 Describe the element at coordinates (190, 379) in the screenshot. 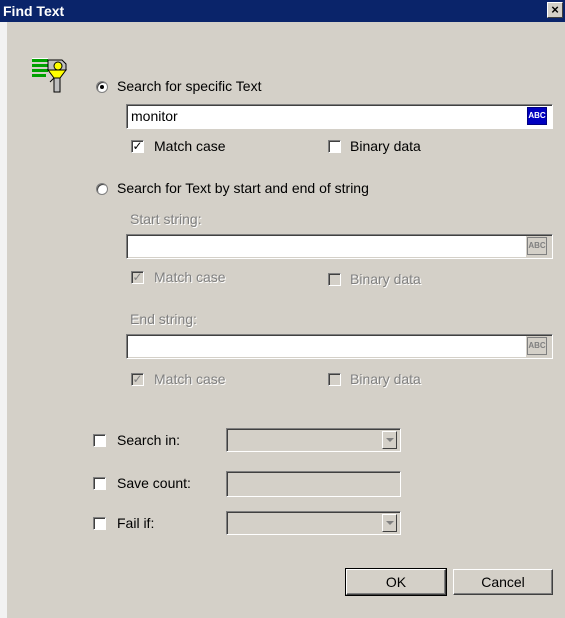

I see `end-match-case-label: Match case` at that location.